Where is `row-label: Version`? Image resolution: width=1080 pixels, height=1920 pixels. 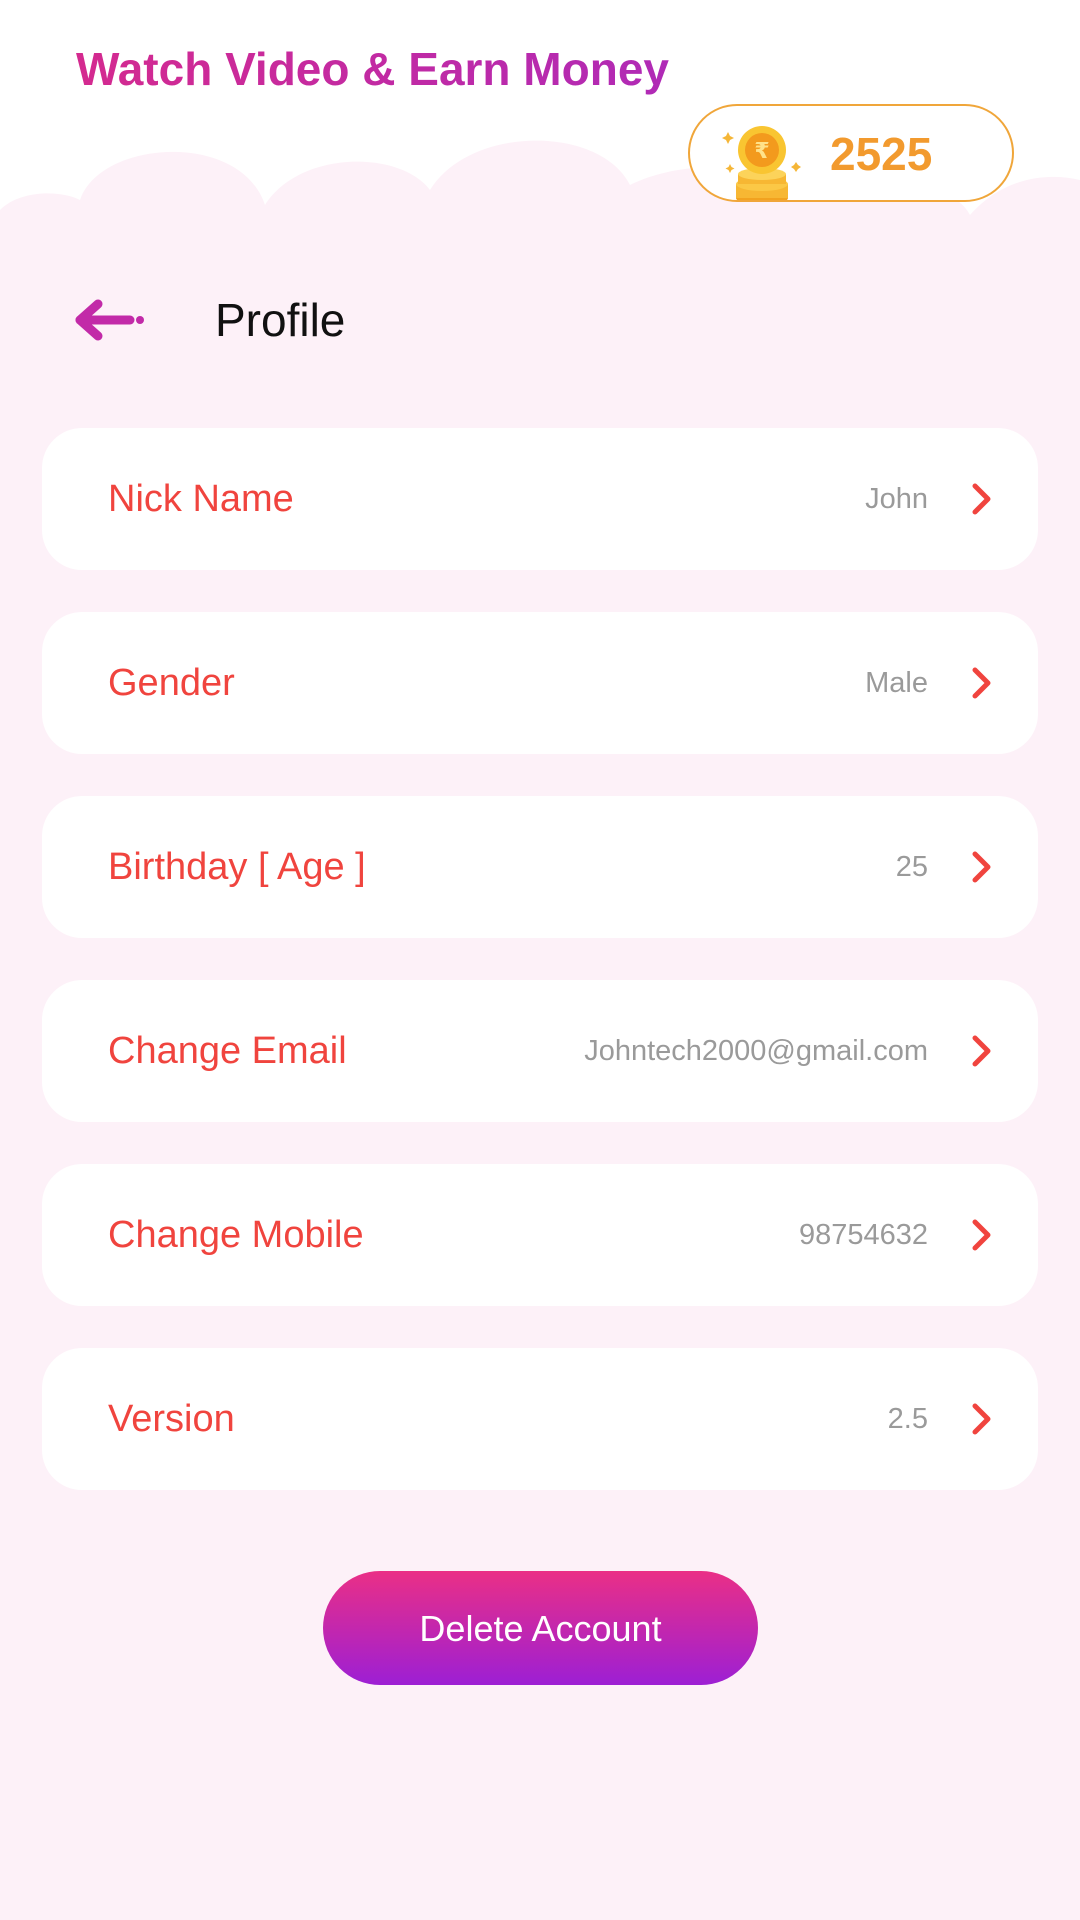 row-label: Version is located at coordinates (171, 1419).